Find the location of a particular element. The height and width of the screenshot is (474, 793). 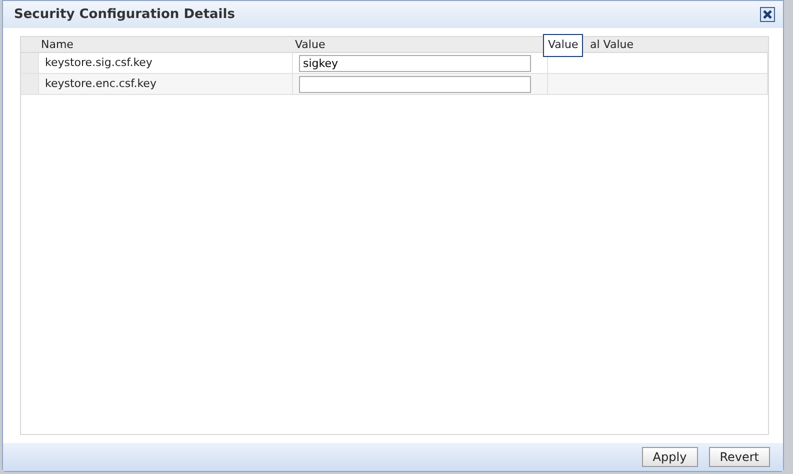

footer-button: Apply is located at coordinates (670, 457).